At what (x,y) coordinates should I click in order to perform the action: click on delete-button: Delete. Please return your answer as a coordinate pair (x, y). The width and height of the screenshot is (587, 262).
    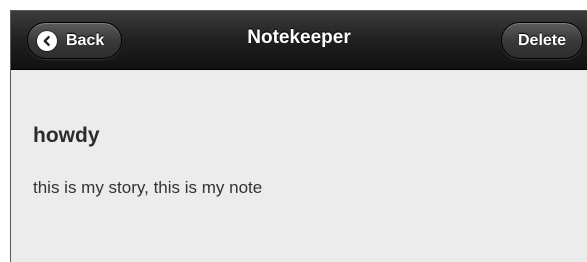
    Looking at the image, I should click on (542, 40).